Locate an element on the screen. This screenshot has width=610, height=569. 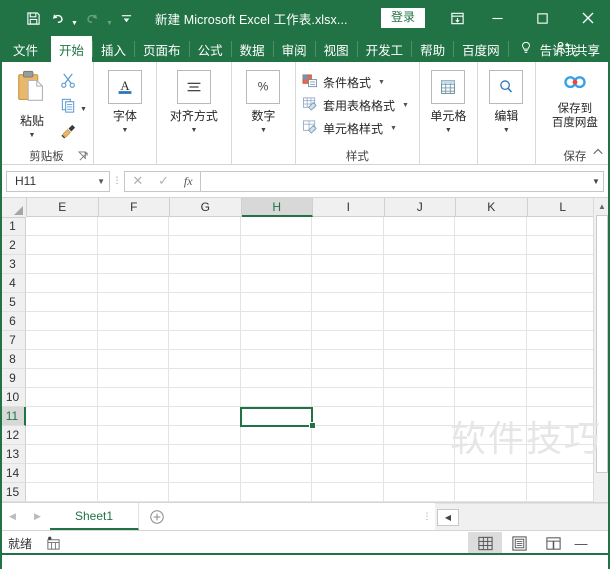
fill-handle is located at coordinates (312, 425).